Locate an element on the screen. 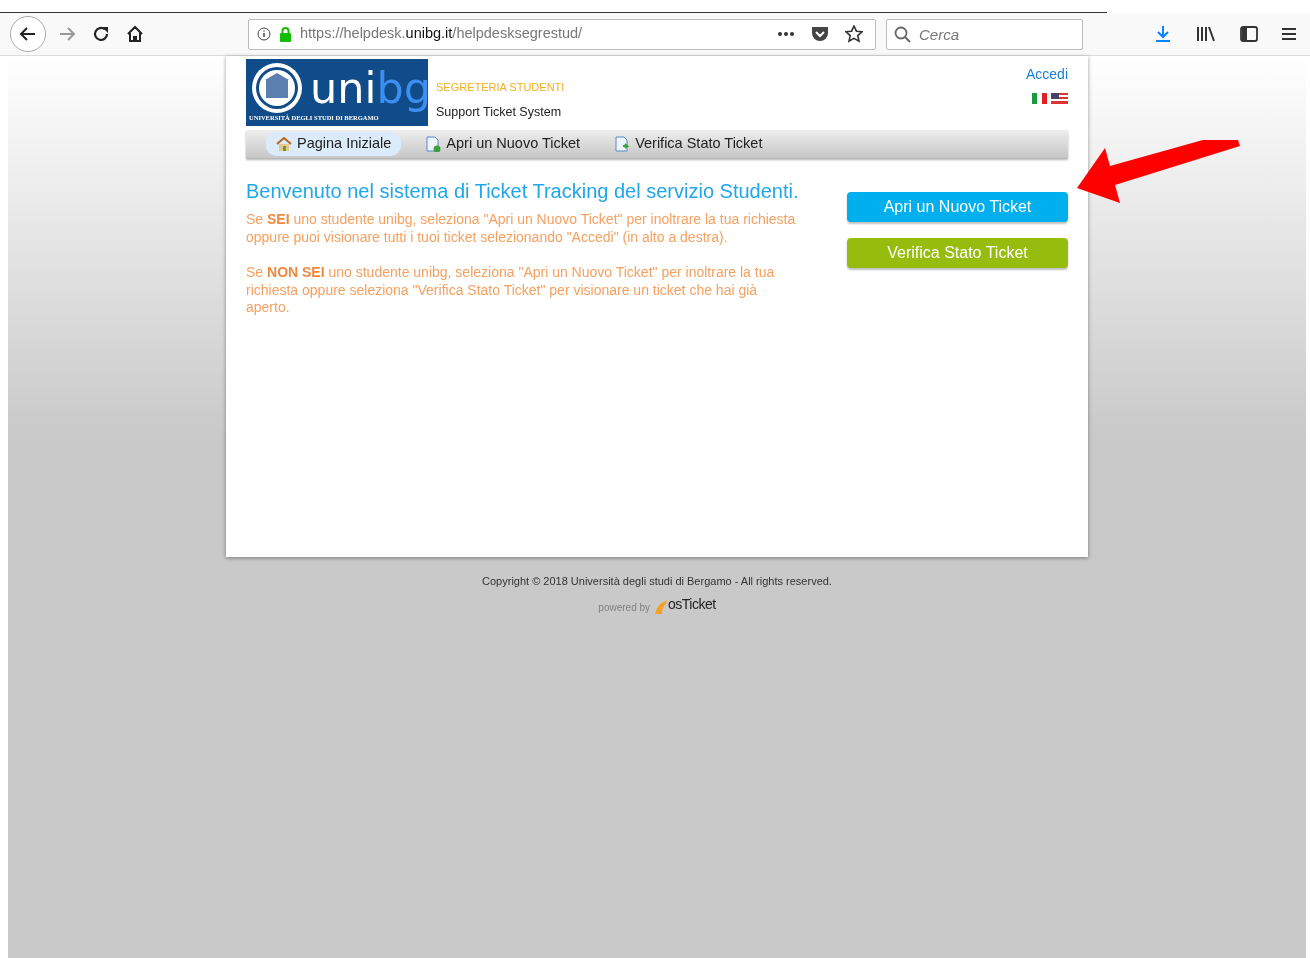 The image size is (1310, 958). welcome-title: Benvenuto nel sistema di Ticket Tracking del servizio Studenti. is located at coordinates (522, 191).